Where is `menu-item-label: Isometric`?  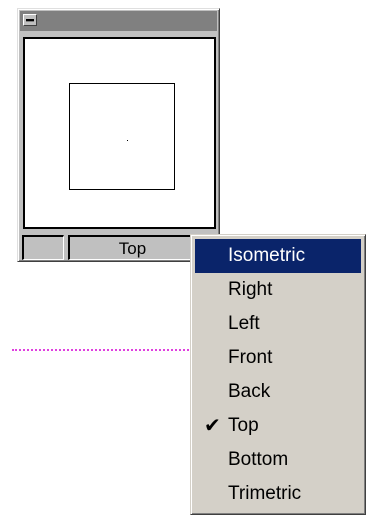
menu-item-label: Isometric is located at coordinates (267, 255).